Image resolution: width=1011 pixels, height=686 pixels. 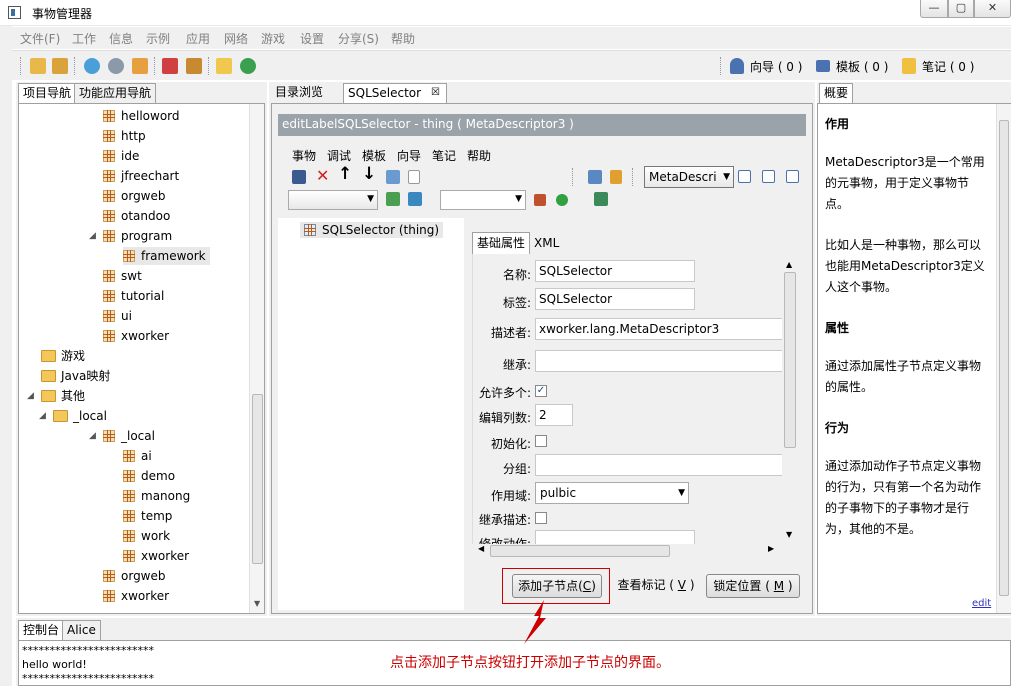 I want to click on open-folder-icon, so click(x=38, y=66).